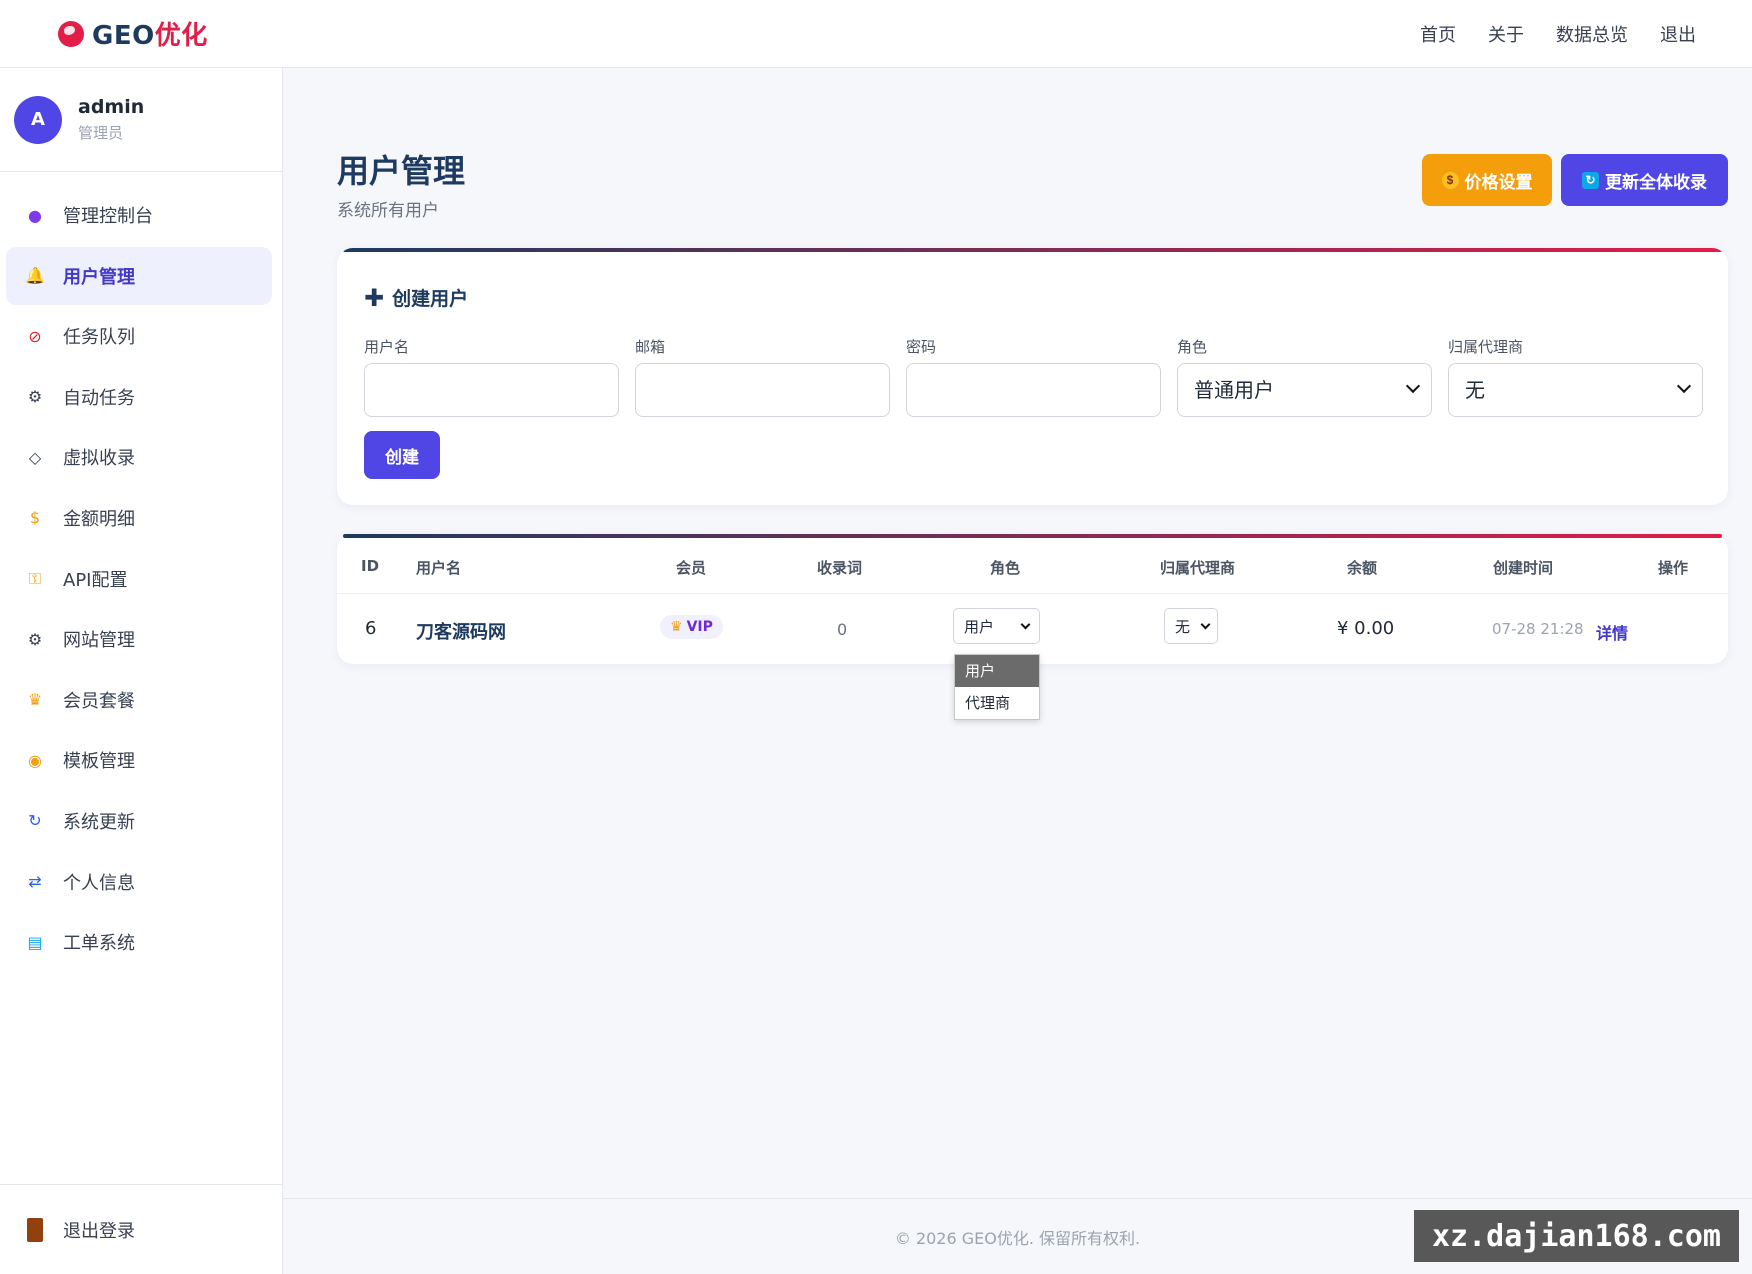 Image resolution: width=1752 pixels, height=1274 pixels. Describe the element at coordinates (99, 459) in the screenshot. I see `sidebar-item-label: 虚拟收录` at that location.